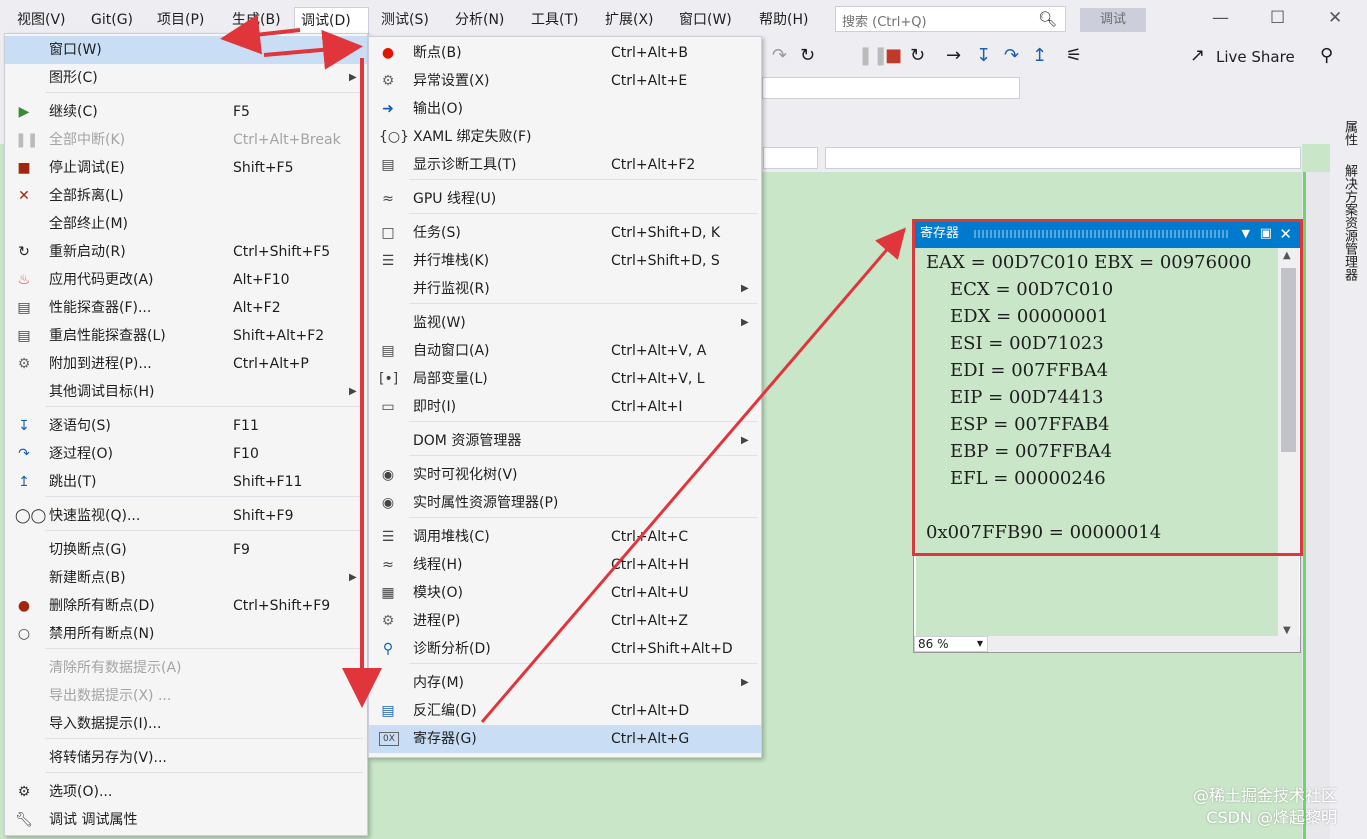  I want to click on arrow-to-submenu, so click(313, 49).